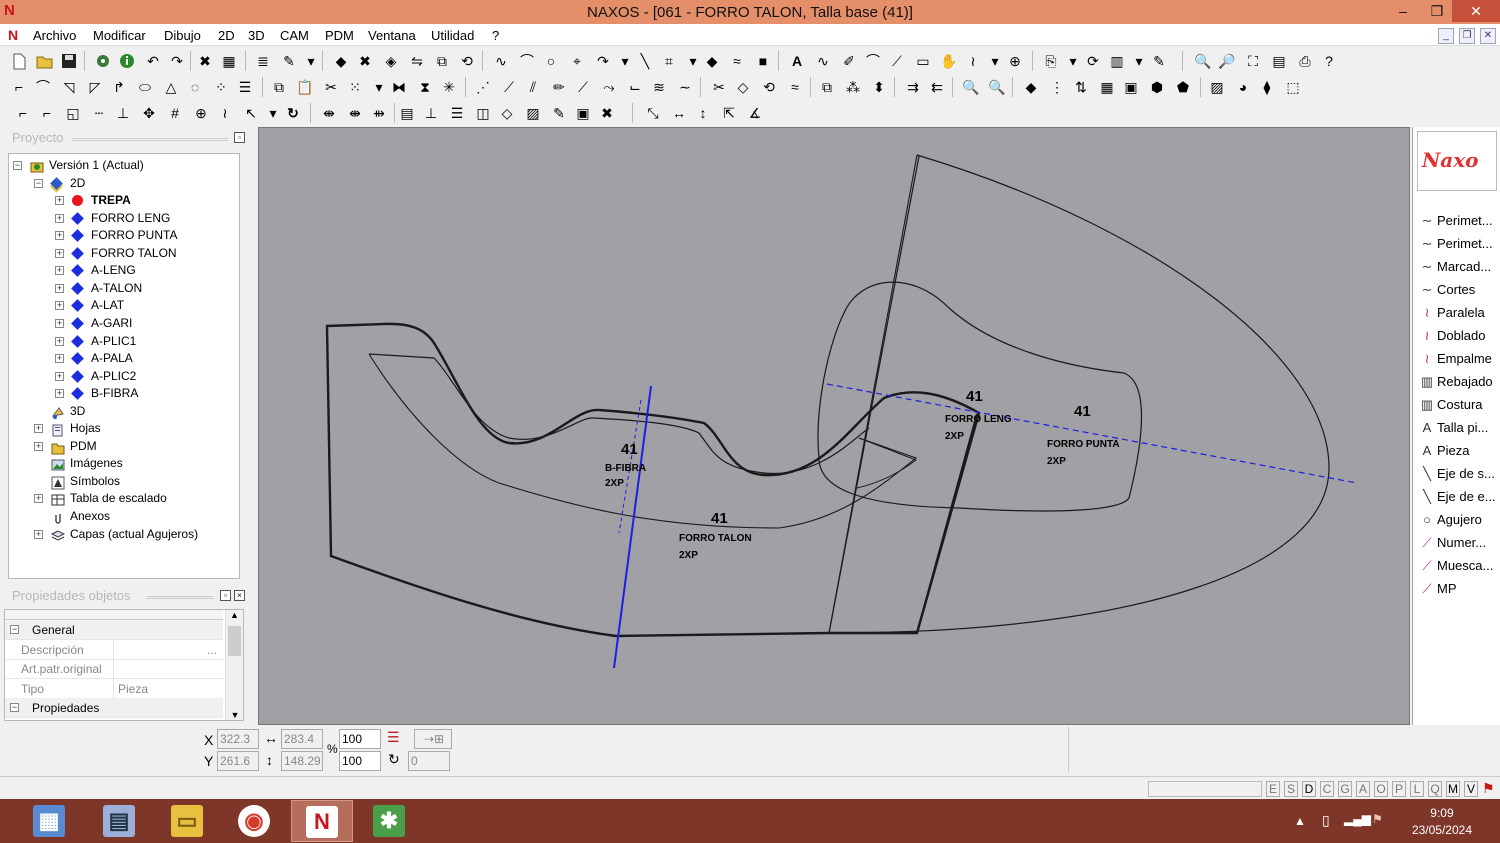 This screenshot has height=843, width=1500. Describe the element at coordinates (823, 61) in the screenshot. I see `wave-tool-icon: ∿` at that location.